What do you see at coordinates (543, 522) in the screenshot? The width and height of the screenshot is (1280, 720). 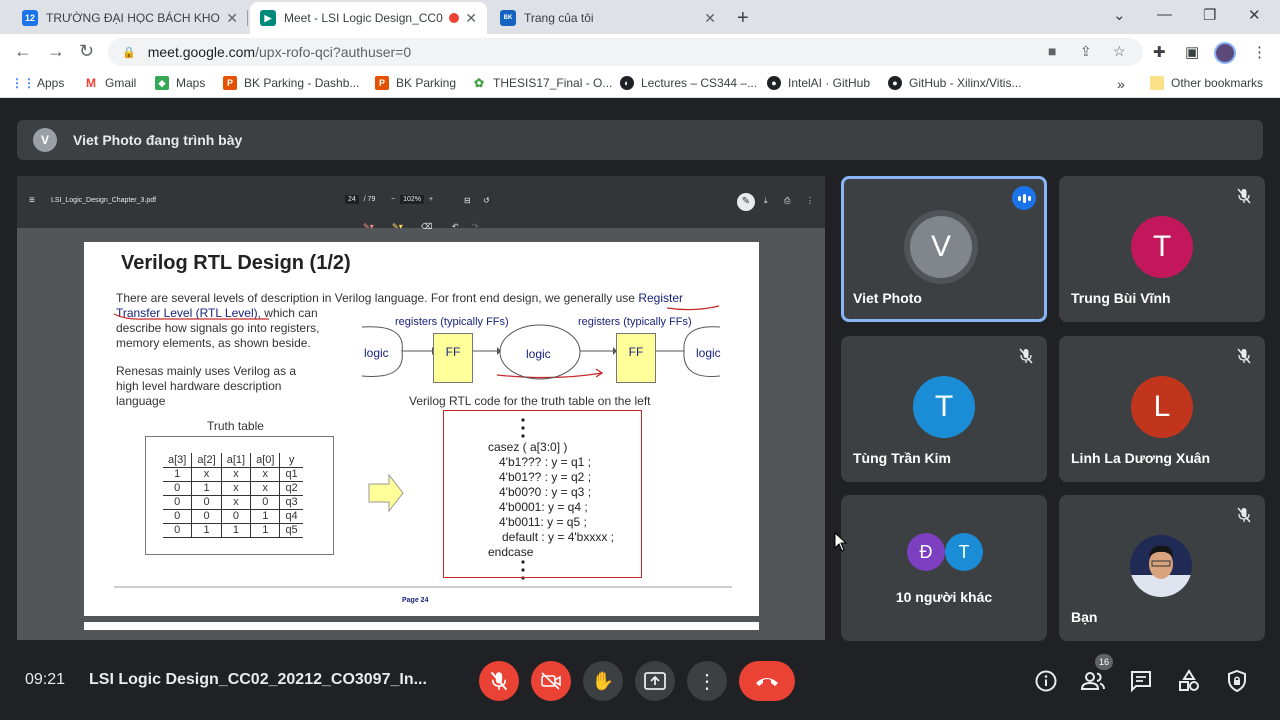 I see `code-line: 4'b0011: y = q5 ;` at bounding box center [543, 522].